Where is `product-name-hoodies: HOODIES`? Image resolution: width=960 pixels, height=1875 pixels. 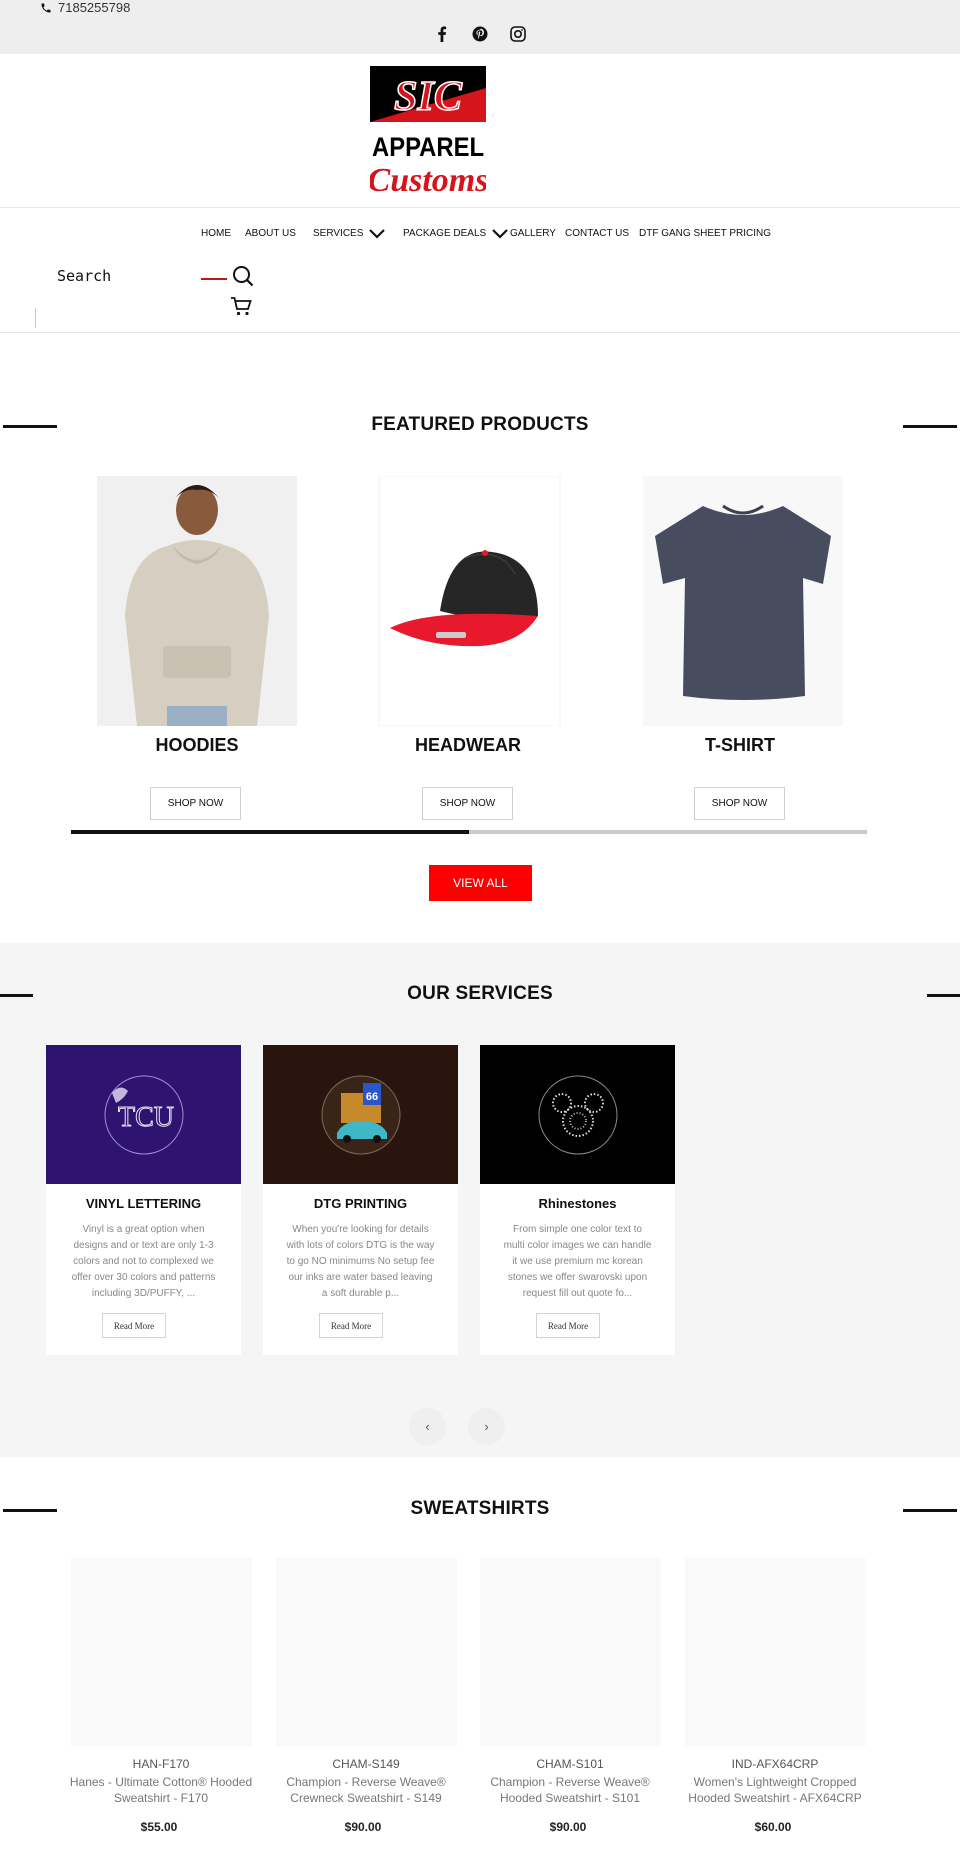
product-name-hoodies: HOODIES is located at coordinates (197, 745).